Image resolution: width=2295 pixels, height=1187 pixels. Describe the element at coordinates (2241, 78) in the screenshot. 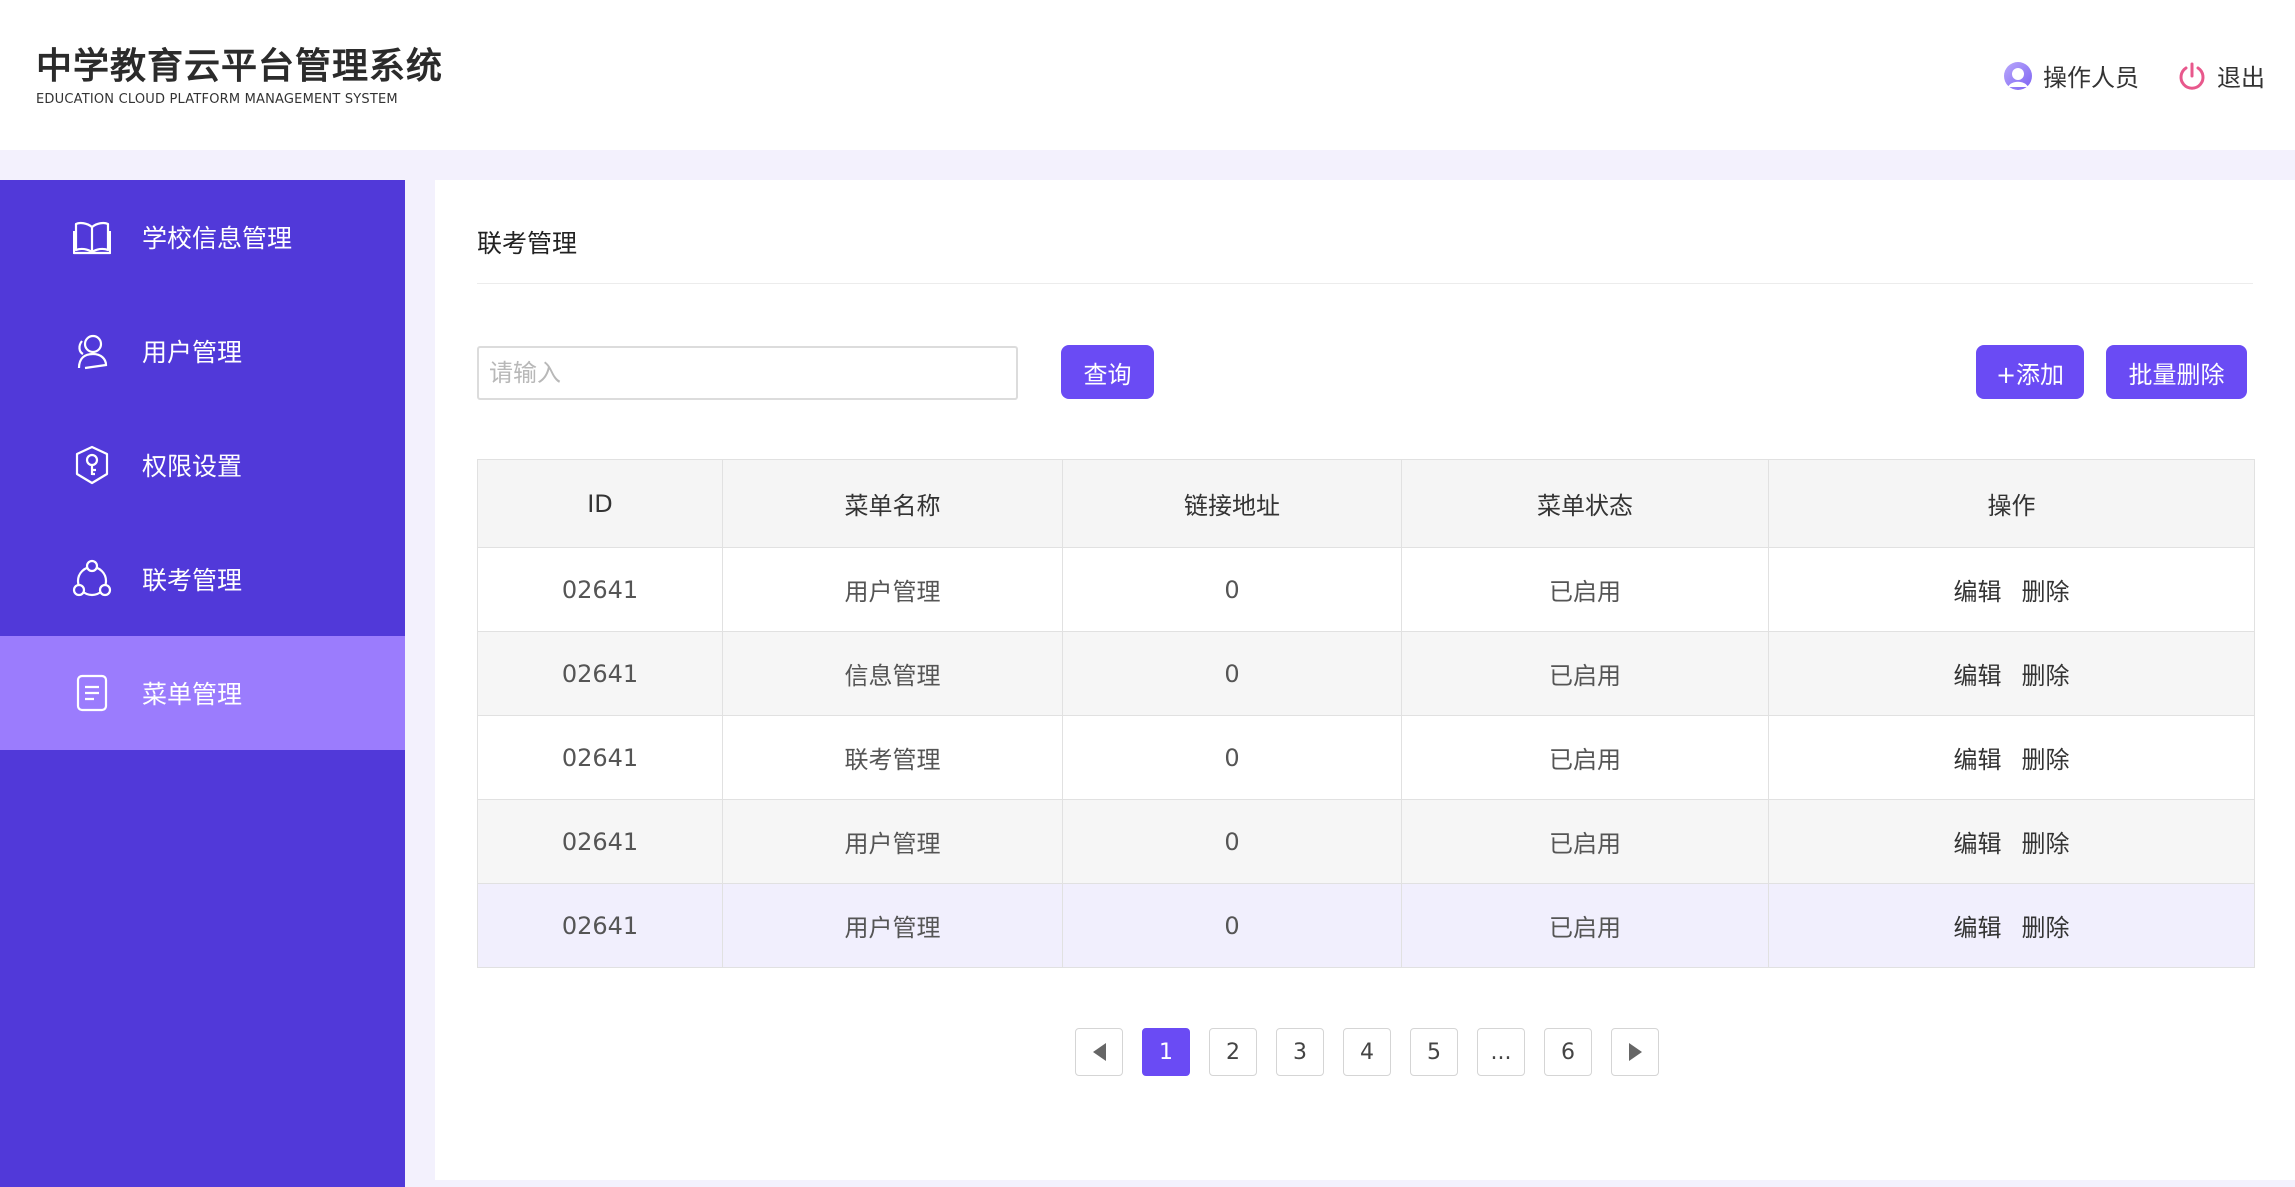

I see `logout-label: 退出` at that location.